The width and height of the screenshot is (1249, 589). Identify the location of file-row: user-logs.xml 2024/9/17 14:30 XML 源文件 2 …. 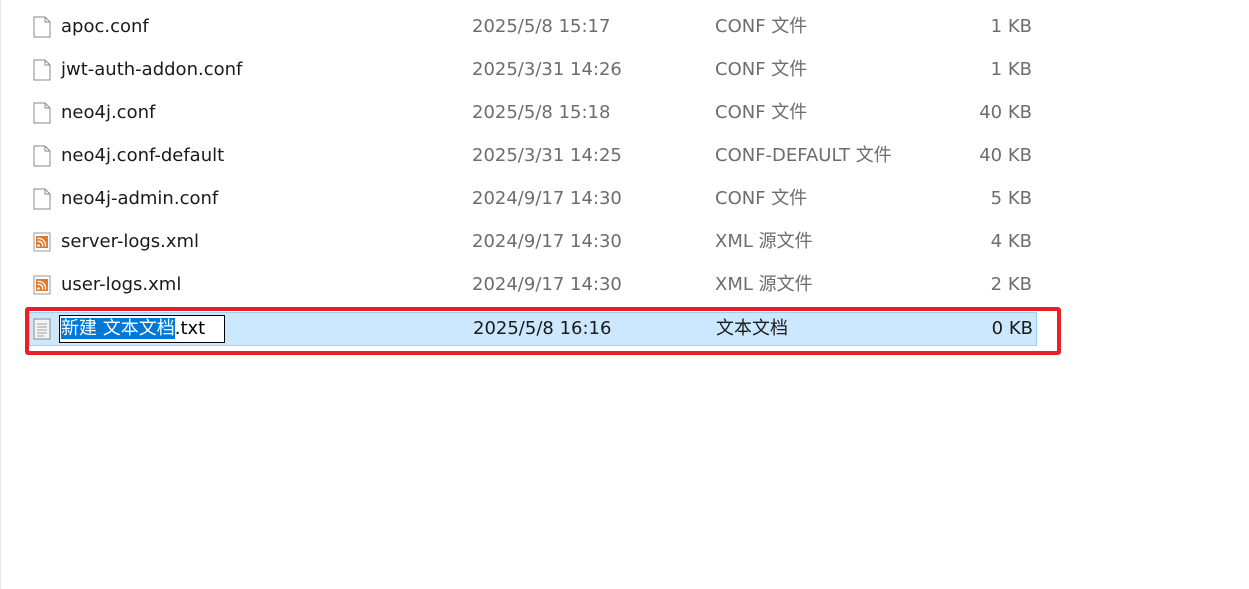
(533, 285).